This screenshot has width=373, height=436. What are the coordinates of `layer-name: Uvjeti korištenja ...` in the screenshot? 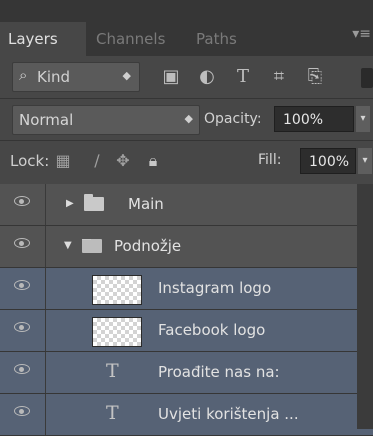 It's located at (228, 414).